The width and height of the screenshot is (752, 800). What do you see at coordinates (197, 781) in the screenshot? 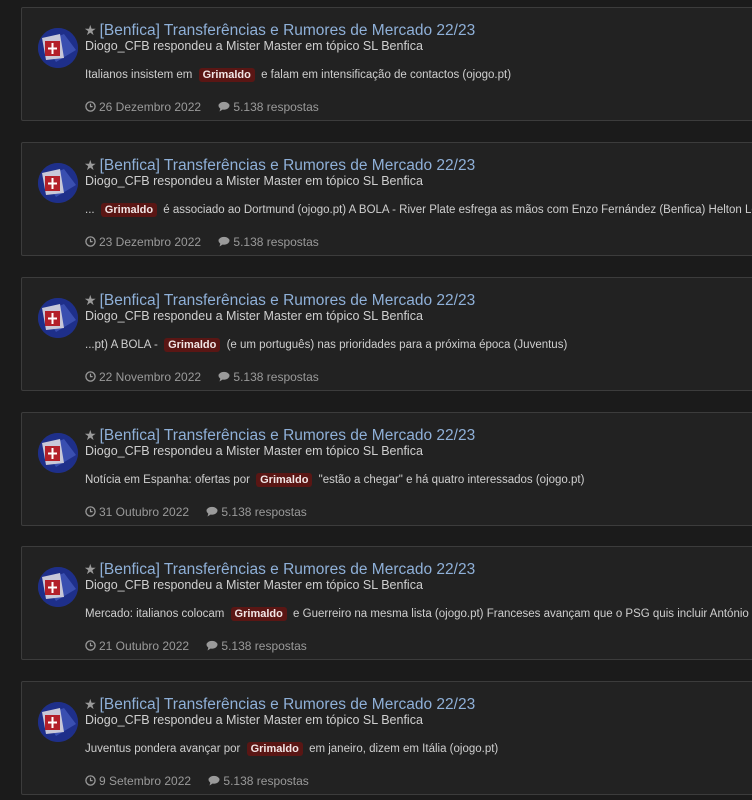
I see `result-meta: 9 Setembro 2022 5.138 respostas` at bounding box center [197, 781].